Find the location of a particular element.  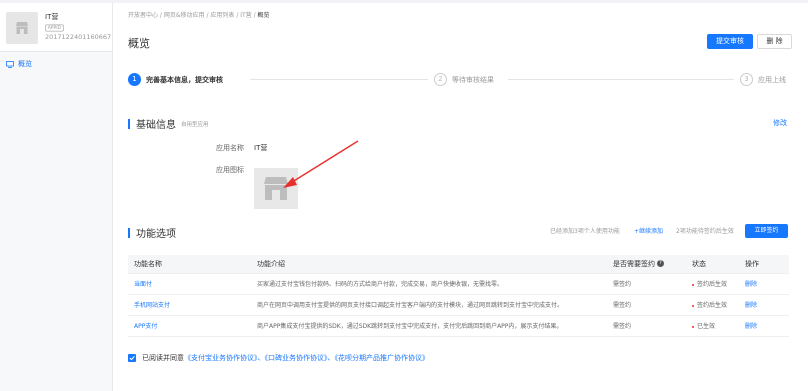

breadcrumb: 开放者中心 / 网页&移动应用 / 应用列表 / IT营 / 概览 is located at coordinates (199, 15).